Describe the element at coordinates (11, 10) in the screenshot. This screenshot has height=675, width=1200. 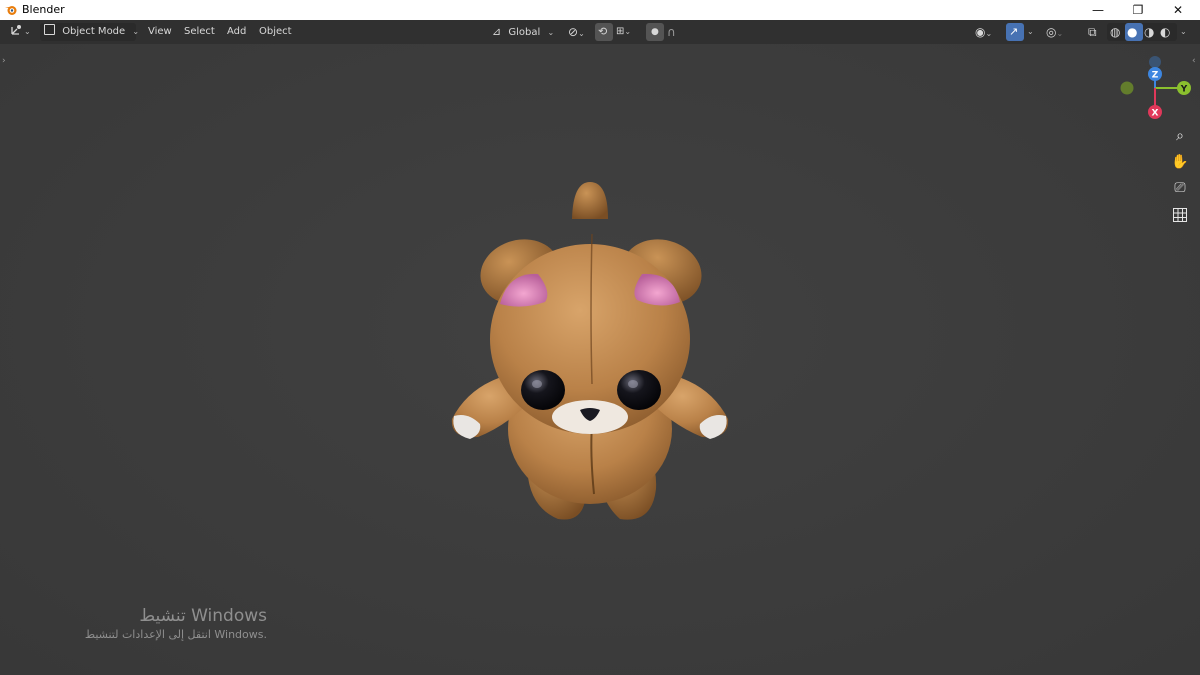
I see `blender-logo-icon` at that location.